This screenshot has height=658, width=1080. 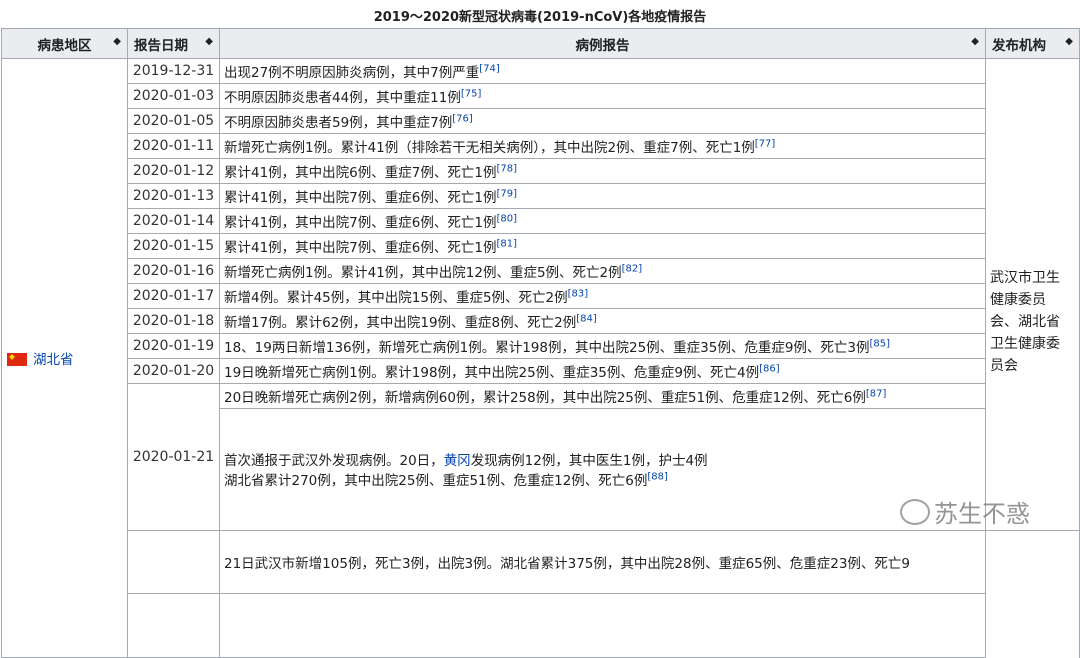 I want to click on table-row: 2020-01-05 不明原因肺炎患者59例，其中重症7例[76], so click(x=541, y=121).